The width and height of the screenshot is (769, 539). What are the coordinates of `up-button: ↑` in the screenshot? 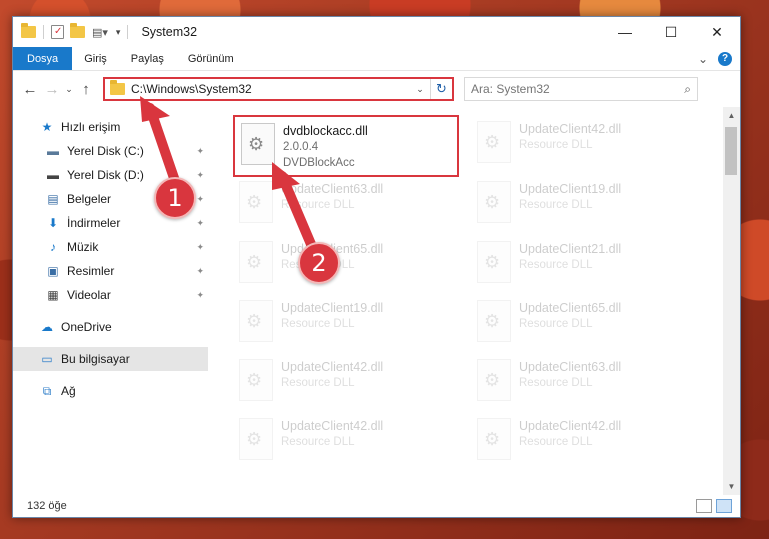 It's located at (86, 89).